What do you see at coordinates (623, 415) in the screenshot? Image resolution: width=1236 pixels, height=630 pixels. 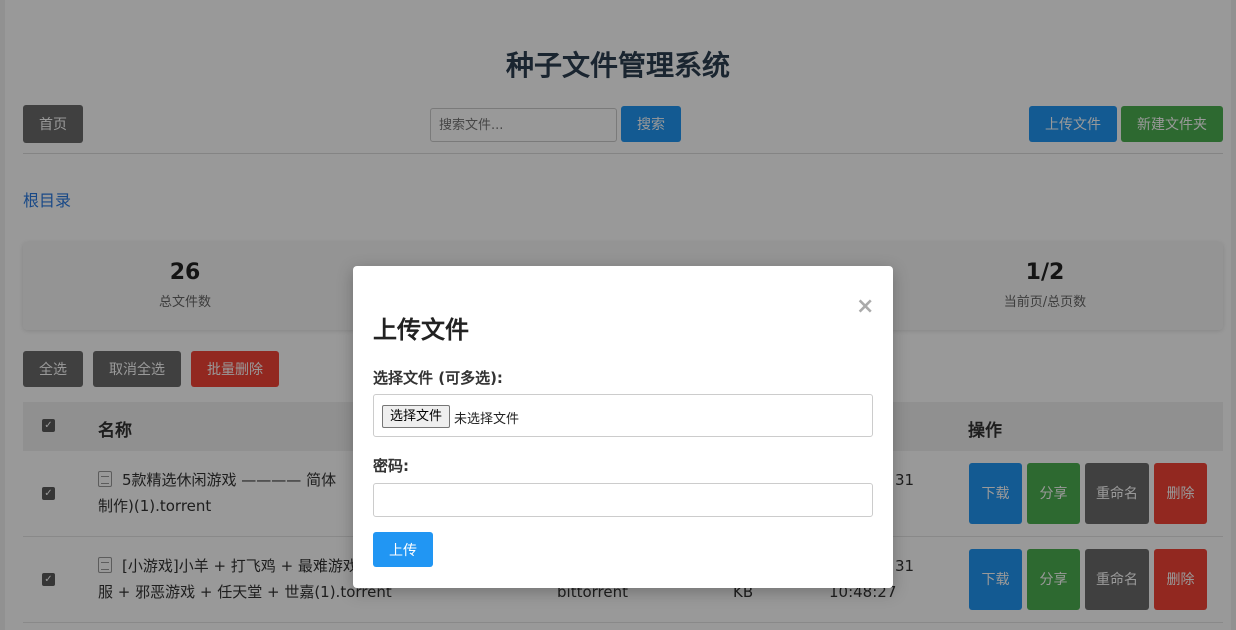 I see `file-input: 选择文件 未选择文件` at bounding box center [623, 415].